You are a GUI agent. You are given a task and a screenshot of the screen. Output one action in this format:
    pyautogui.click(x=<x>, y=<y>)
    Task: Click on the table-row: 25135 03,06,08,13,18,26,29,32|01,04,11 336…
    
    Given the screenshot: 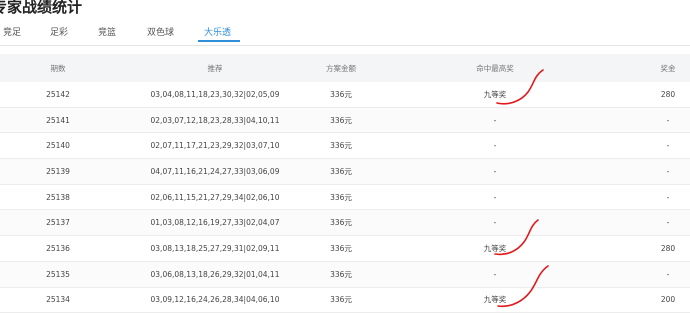 What is the action you would take?
    pyautogui.click(x=345, y=274)
    